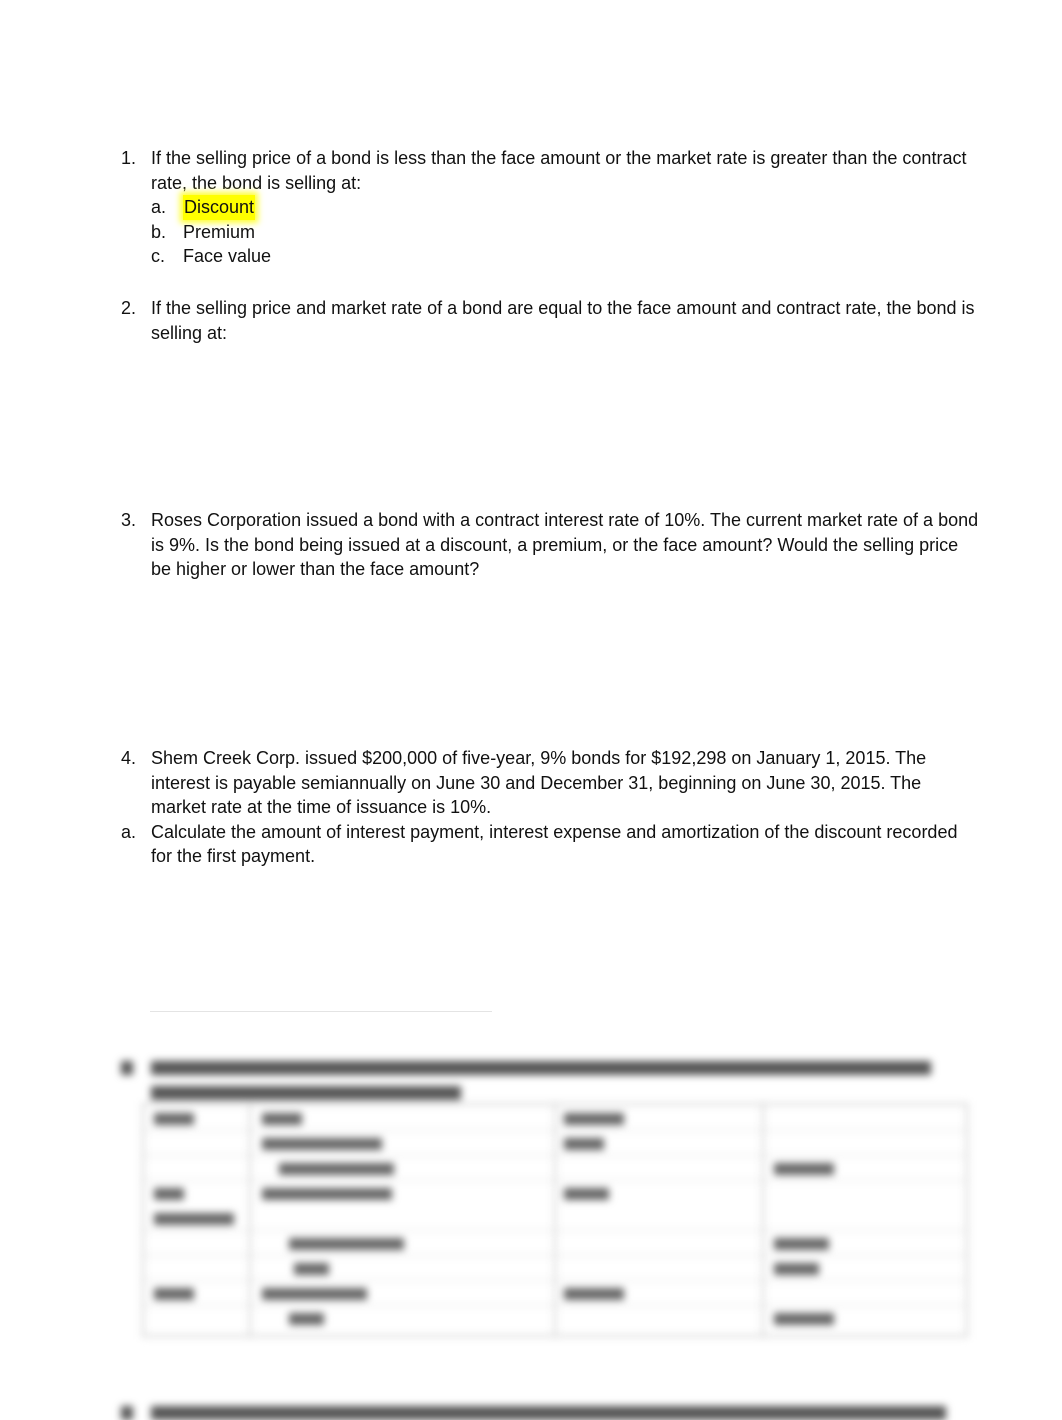 The image size is (1062, 1420). What do you see at coordinates (159, 207) in the screenshot?
I see `option-letter: a.` at bounding box center [159, 207].